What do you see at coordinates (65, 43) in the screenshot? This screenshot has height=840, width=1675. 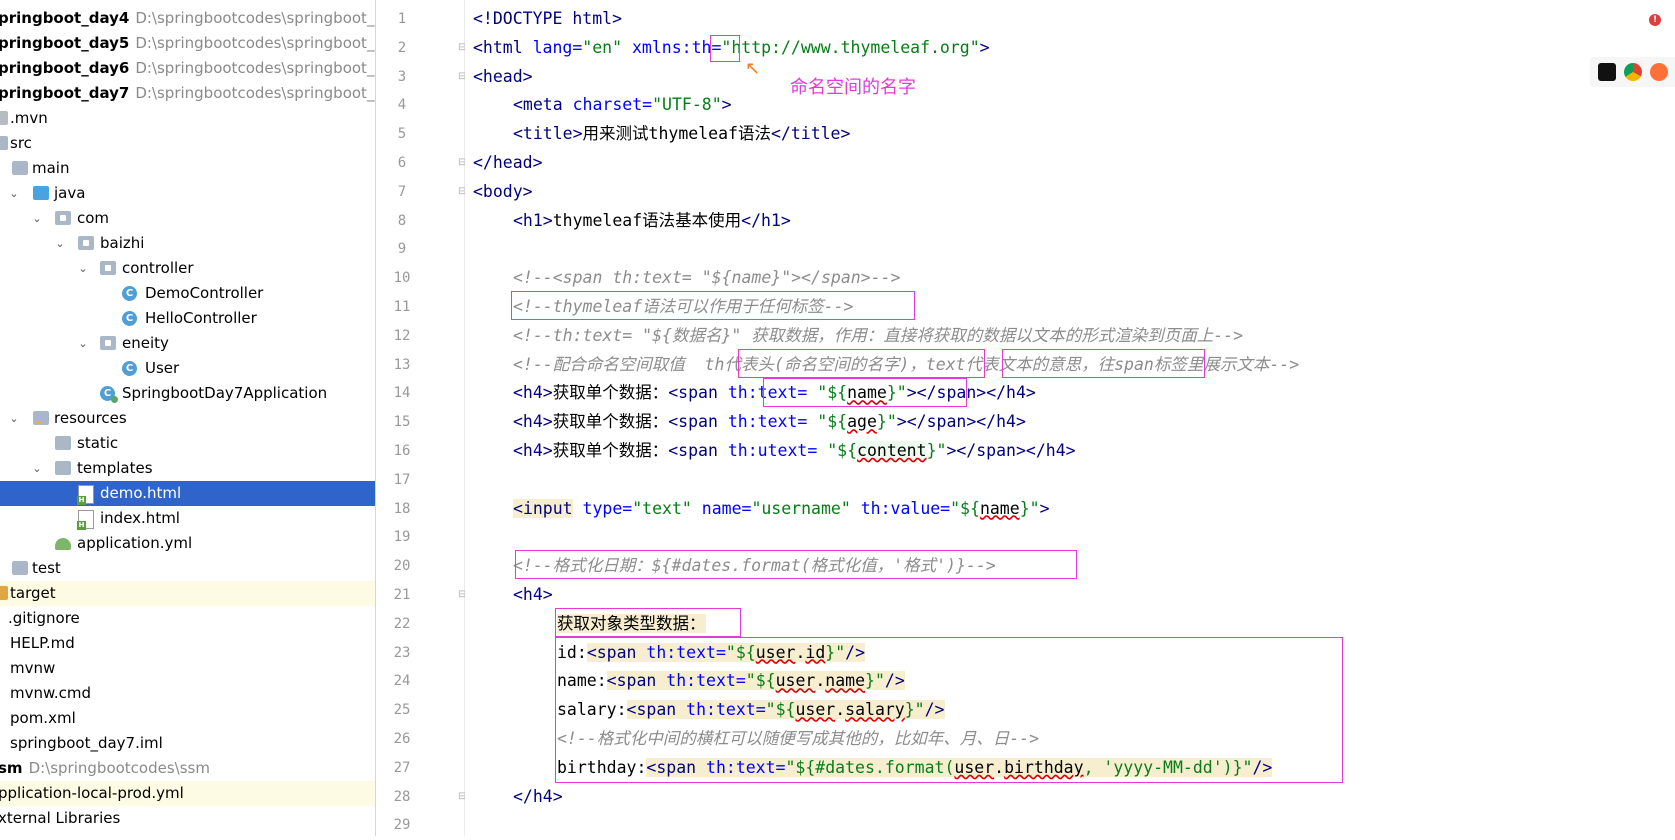 I see `project-name: pringboot_day5` at bounding box center [65, 43].